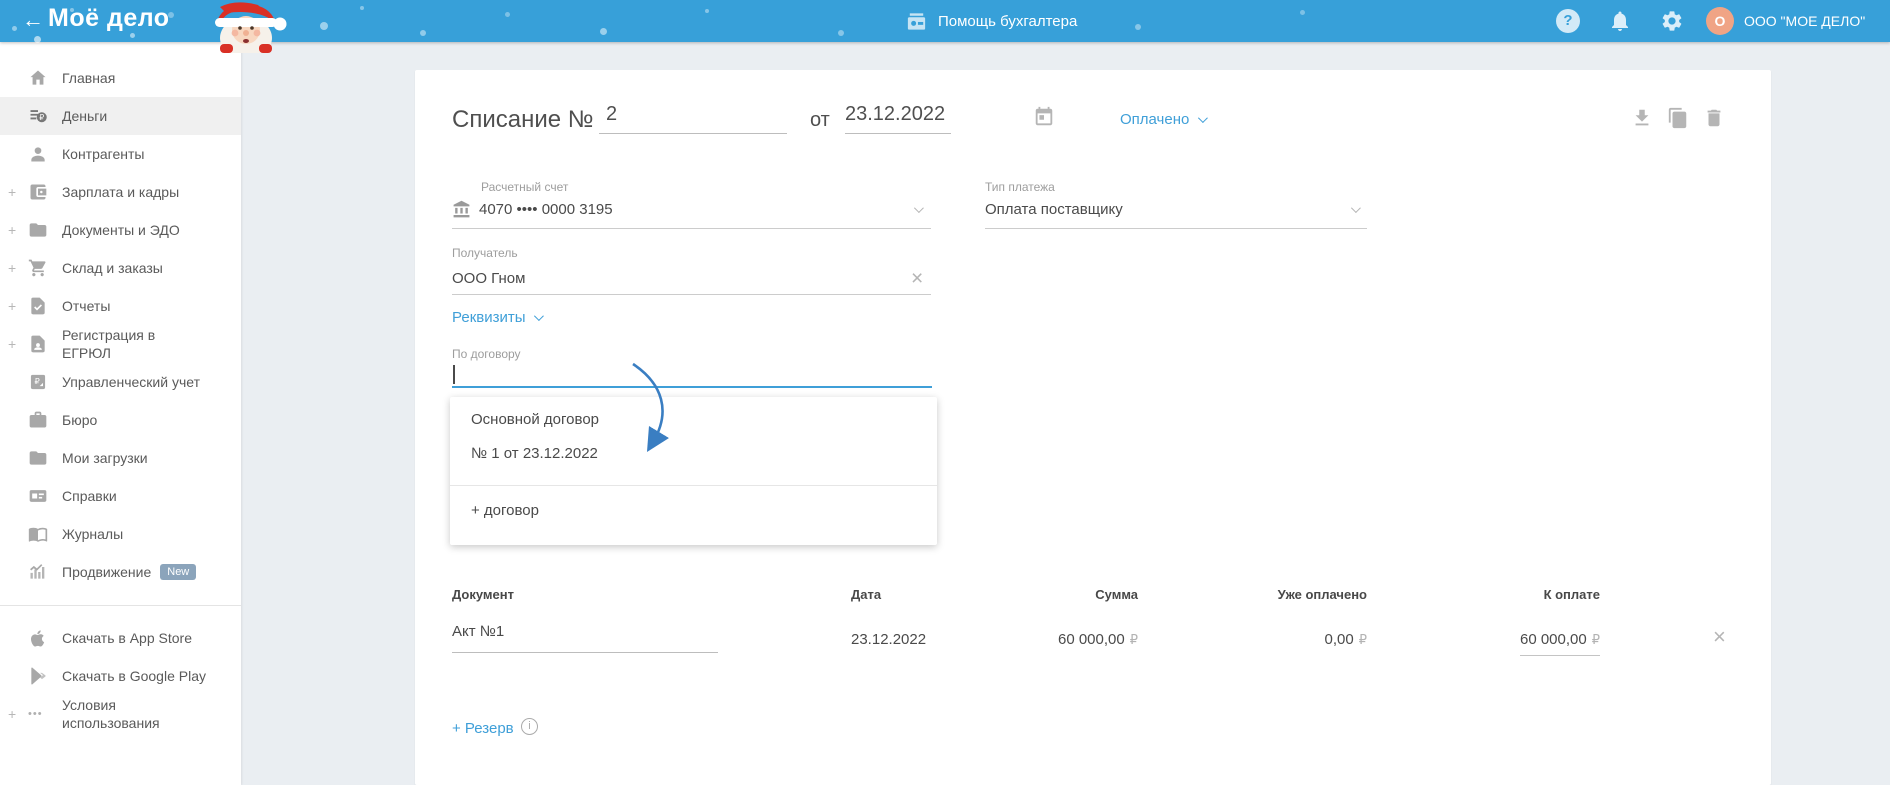  I want to click on dots-icon: •••, so click(35, 714).